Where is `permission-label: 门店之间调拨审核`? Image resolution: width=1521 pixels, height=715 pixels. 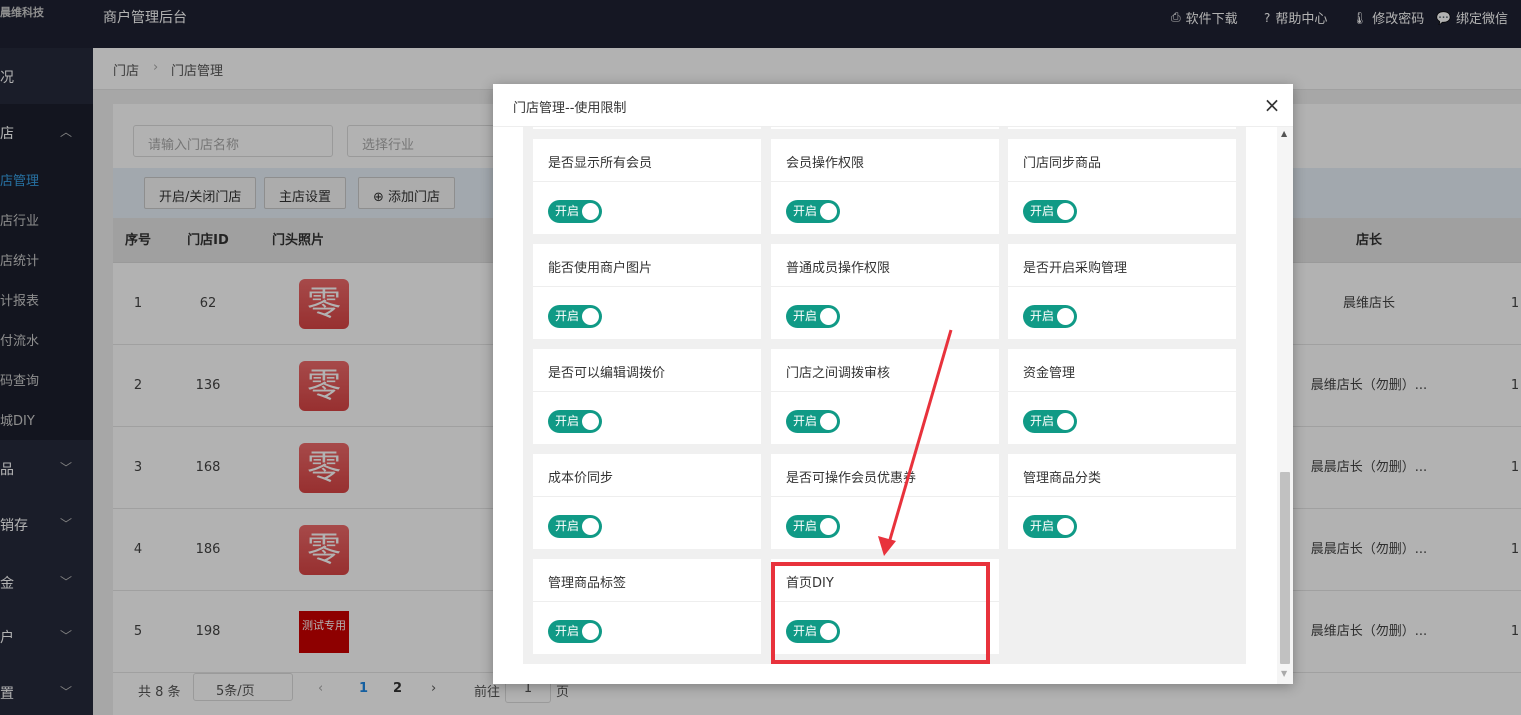
permission-label: 门店之间调拨审核 is located at coordinates (838, 373).